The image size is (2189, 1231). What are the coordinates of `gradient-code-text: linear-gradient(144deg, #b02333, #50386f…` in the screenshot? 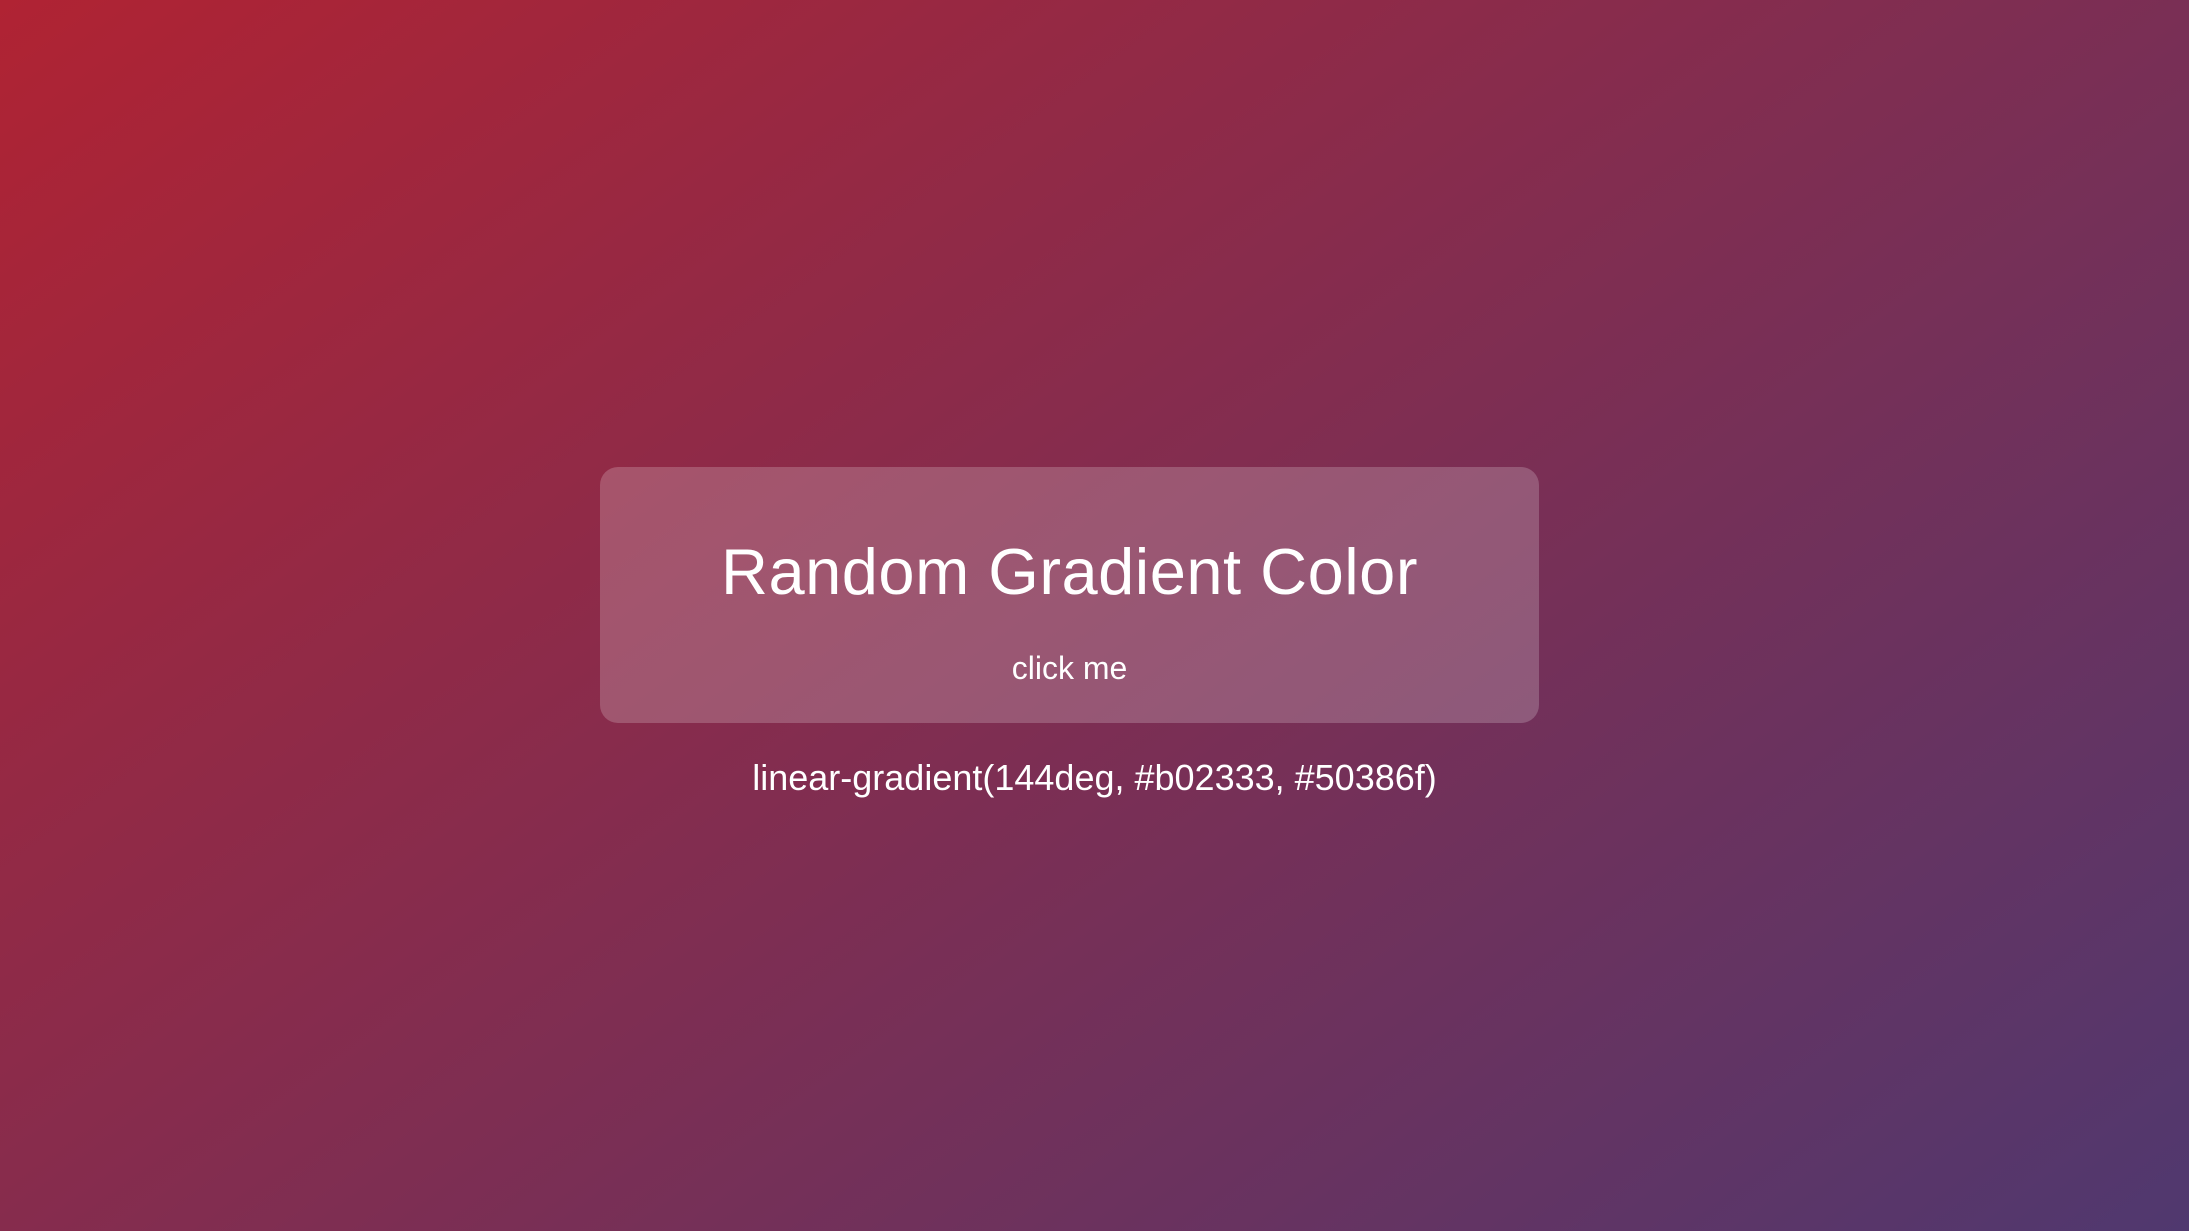 It's located at (1094, 777).